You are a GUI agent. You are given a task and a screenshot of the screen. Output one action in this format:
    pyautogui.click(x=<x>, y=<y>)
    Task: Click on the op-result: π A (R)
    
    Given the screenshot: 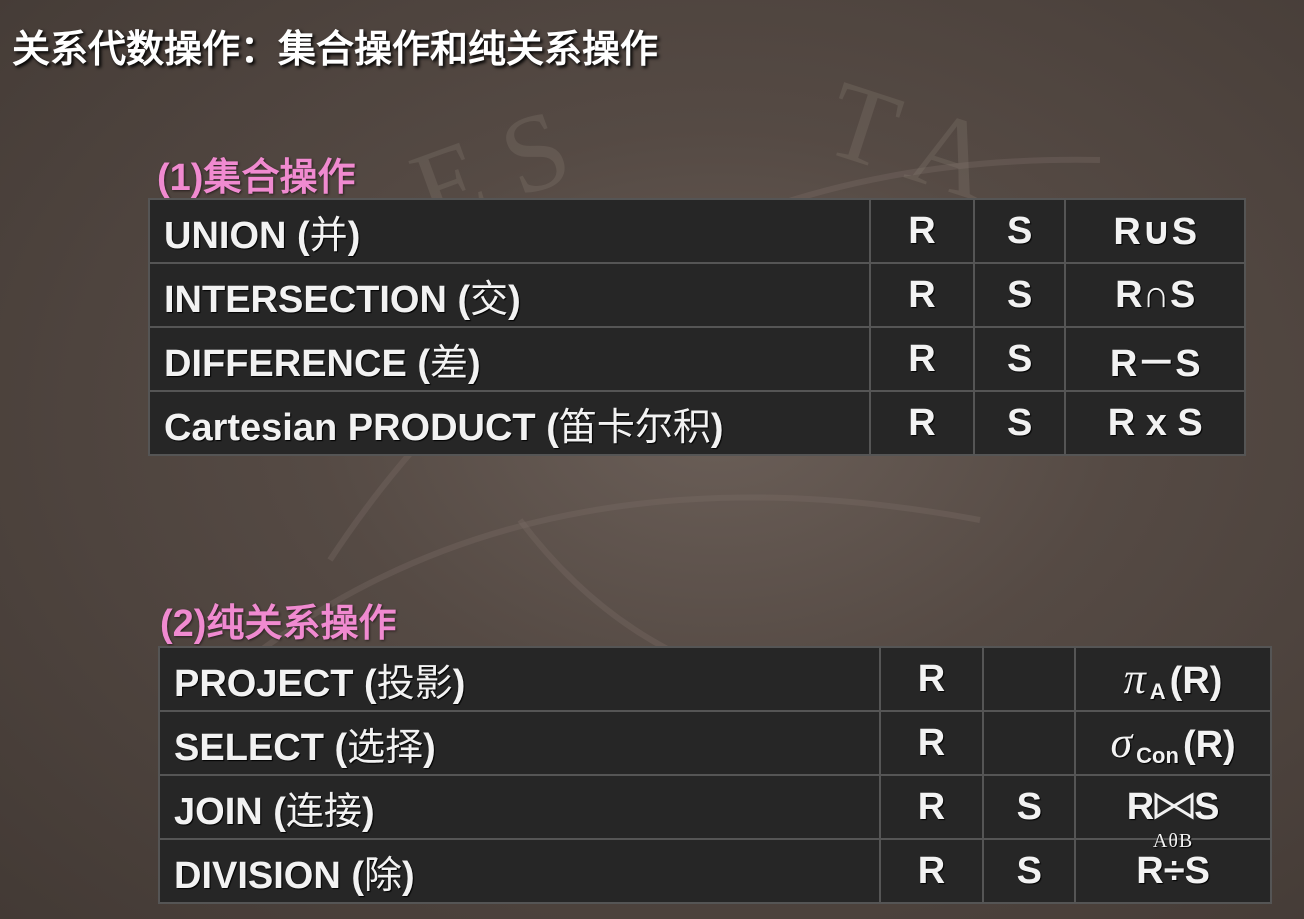 What is the action you would take?
    pyautogui.click(x=1173, y=679)
    